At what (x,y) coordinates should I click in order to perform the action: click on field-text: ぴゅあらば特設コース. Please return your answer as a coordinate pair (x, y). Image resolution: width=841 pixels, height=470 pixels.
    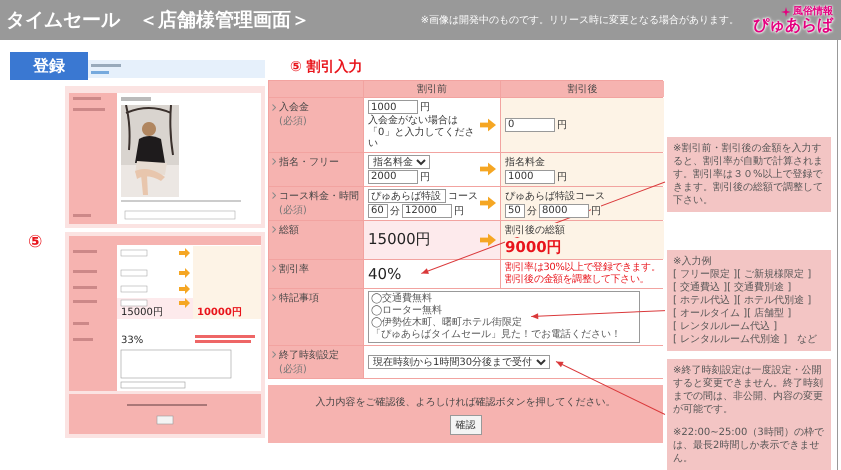
    Looking at the image, I should click on (555, 195).